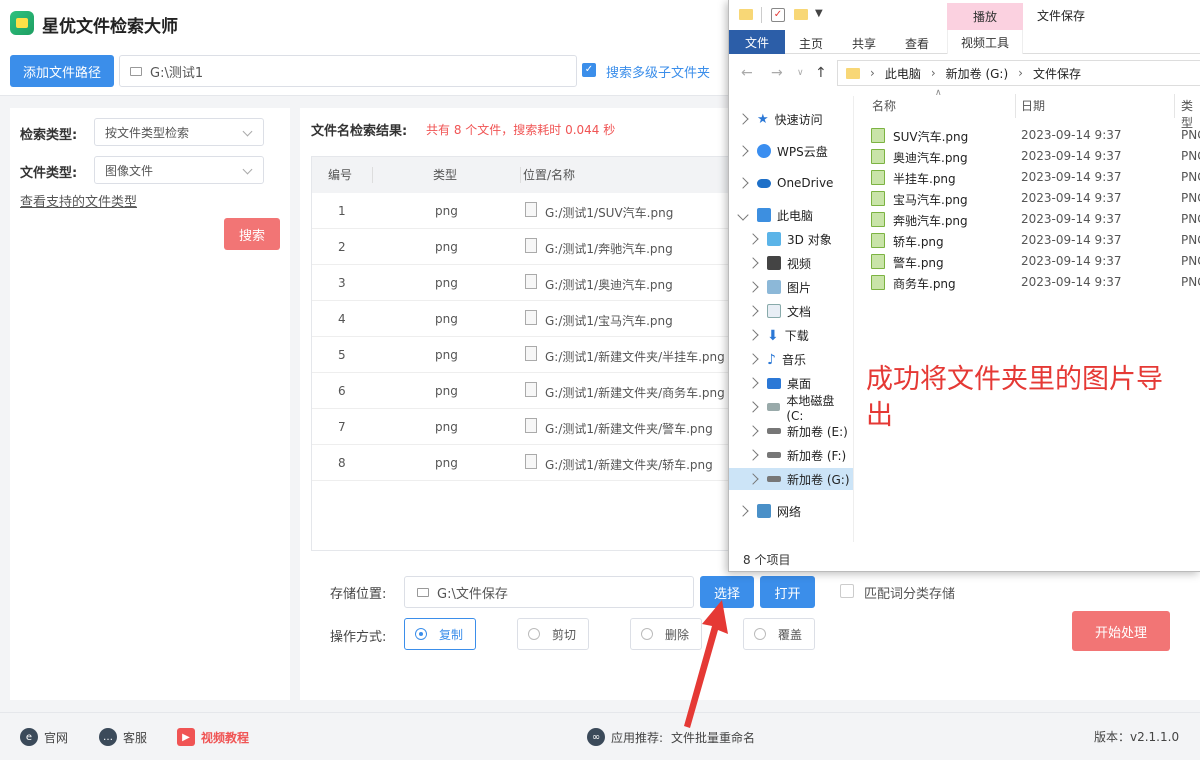 This screenshot has height=760, width=1200. What do you see at coordinates (549, 175) in the screenshot?
I see `header-path: 位置/名称` at bounding box center [549, 175].